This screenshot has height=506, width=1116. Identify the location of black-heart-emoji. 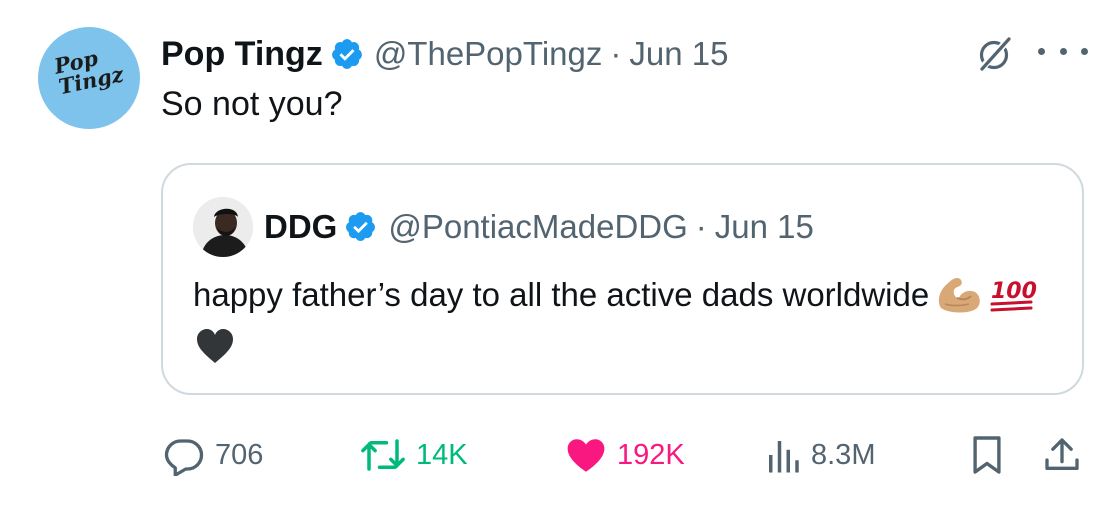
(215, 352).